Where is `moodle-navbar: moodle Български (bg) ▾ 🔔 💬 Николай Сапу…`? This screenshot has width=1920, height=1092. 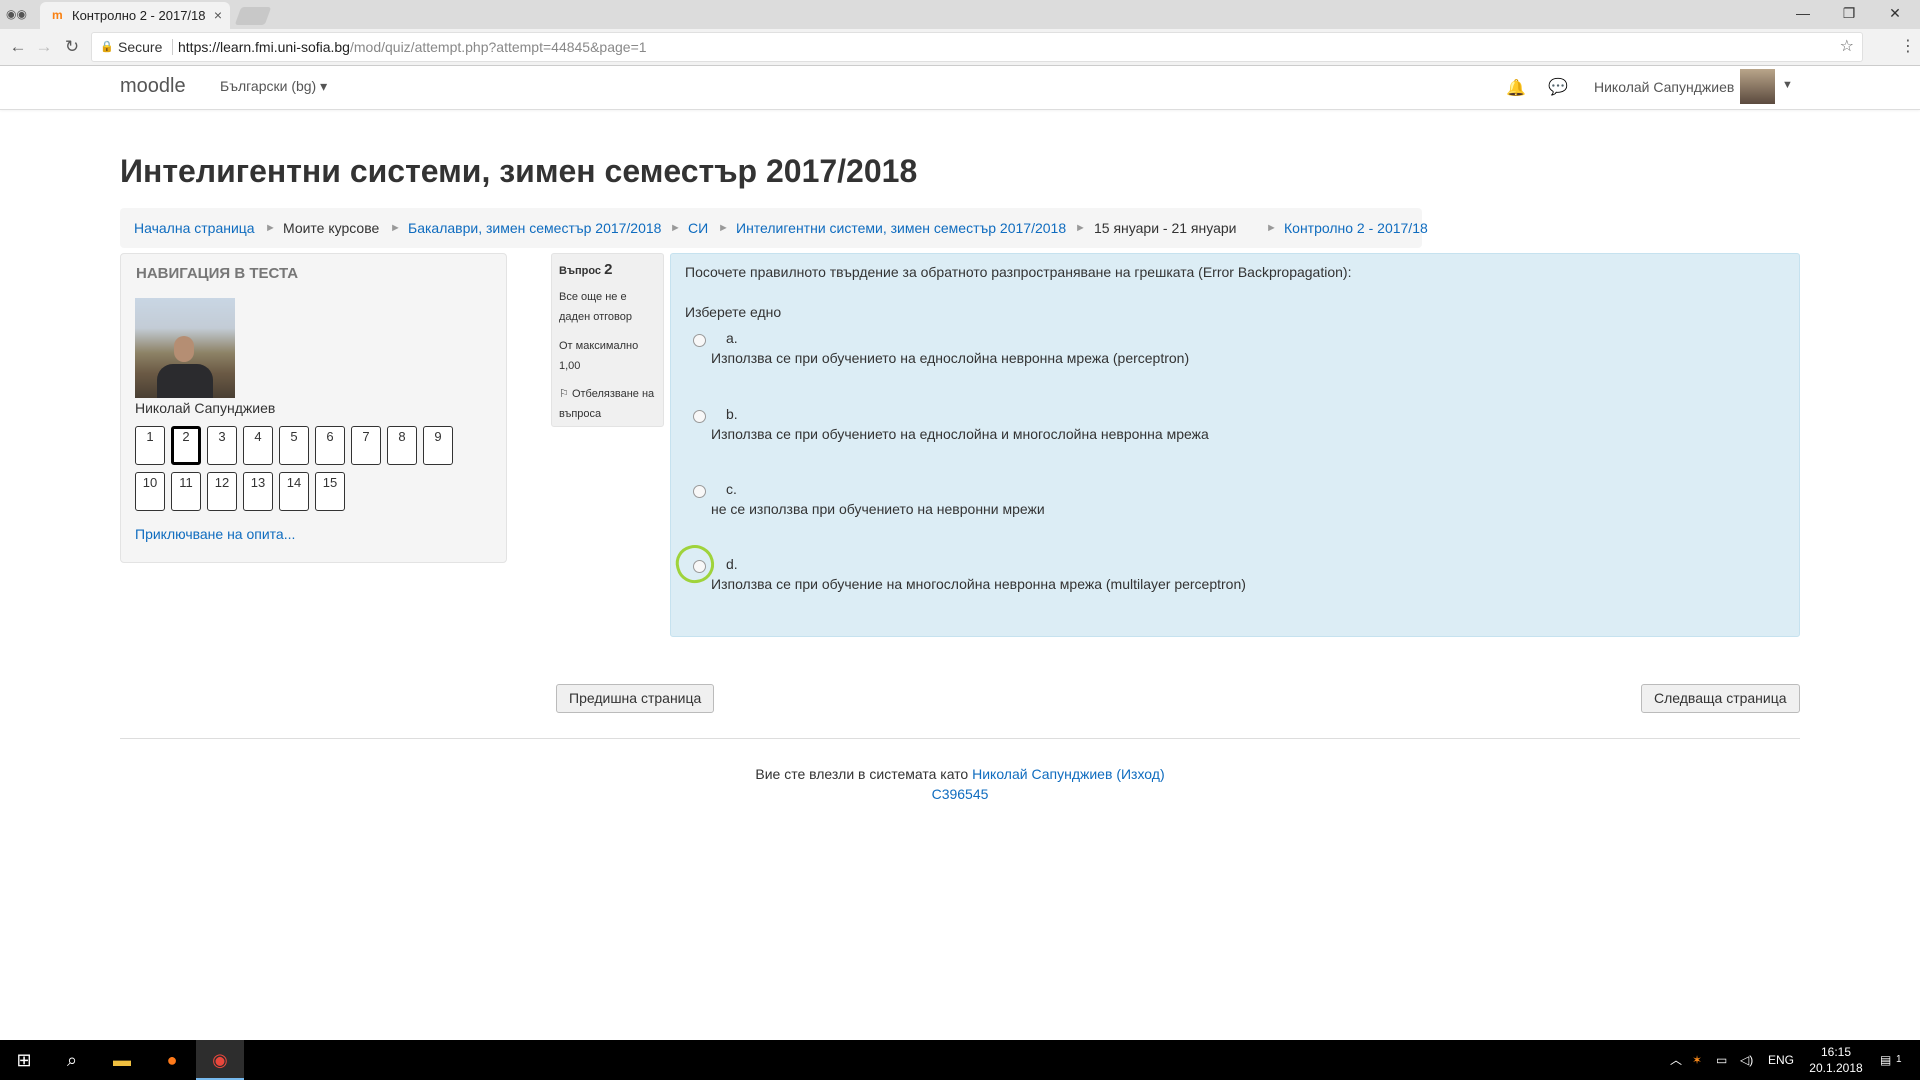
moodle-navbar: moodle Български (bg) ▾ 🔔 💬 Николай Сапу… is located at coordinates (960, 88).